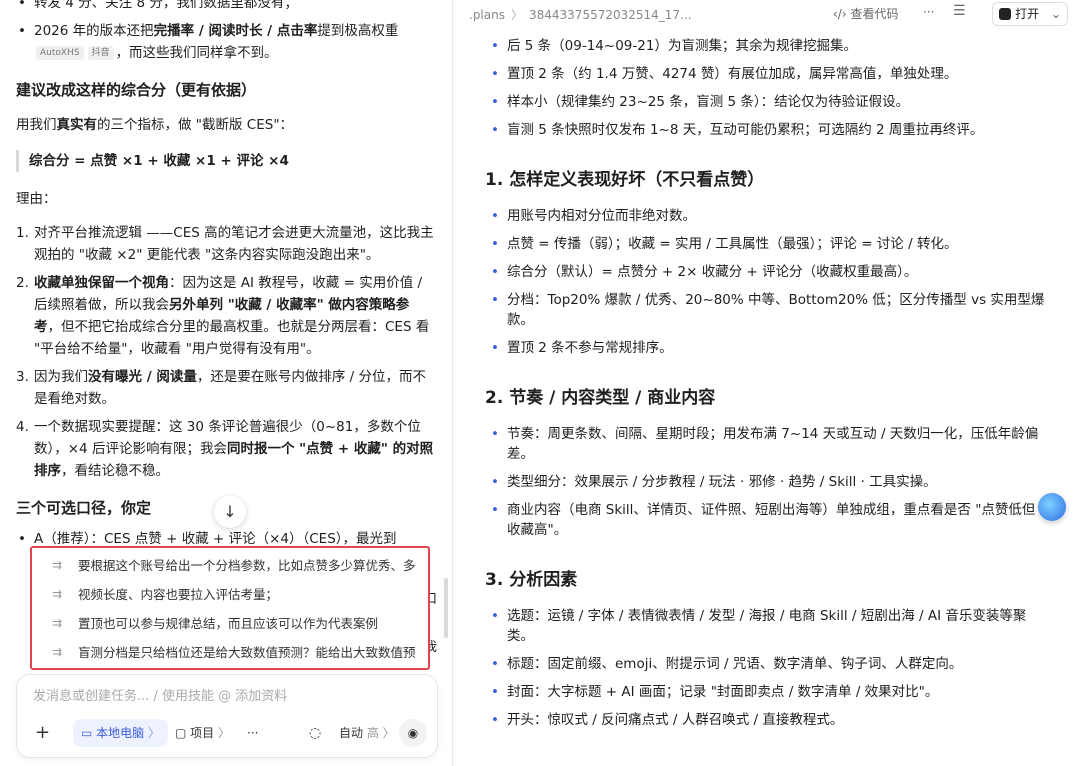 The width and height of the screenshot is (1080, 766). I want to click on add-button: +, so click(42, 733).